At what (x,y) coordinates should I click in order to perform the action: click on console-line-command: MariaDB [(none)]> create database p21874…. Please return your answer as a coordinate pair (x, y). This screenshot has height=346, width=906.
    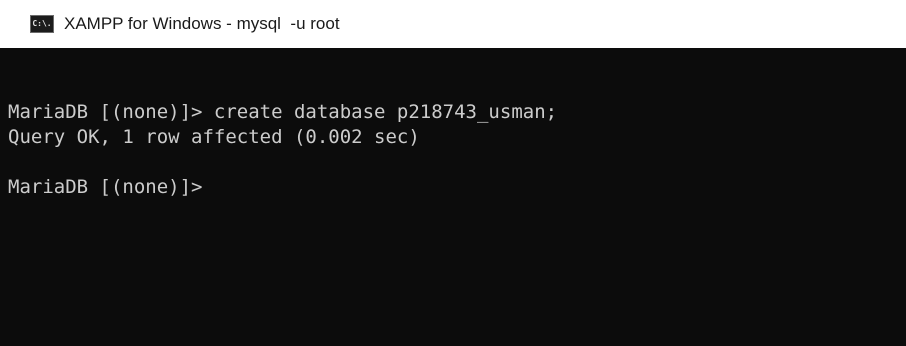
    Looking at the image, I should click on (283, 112).